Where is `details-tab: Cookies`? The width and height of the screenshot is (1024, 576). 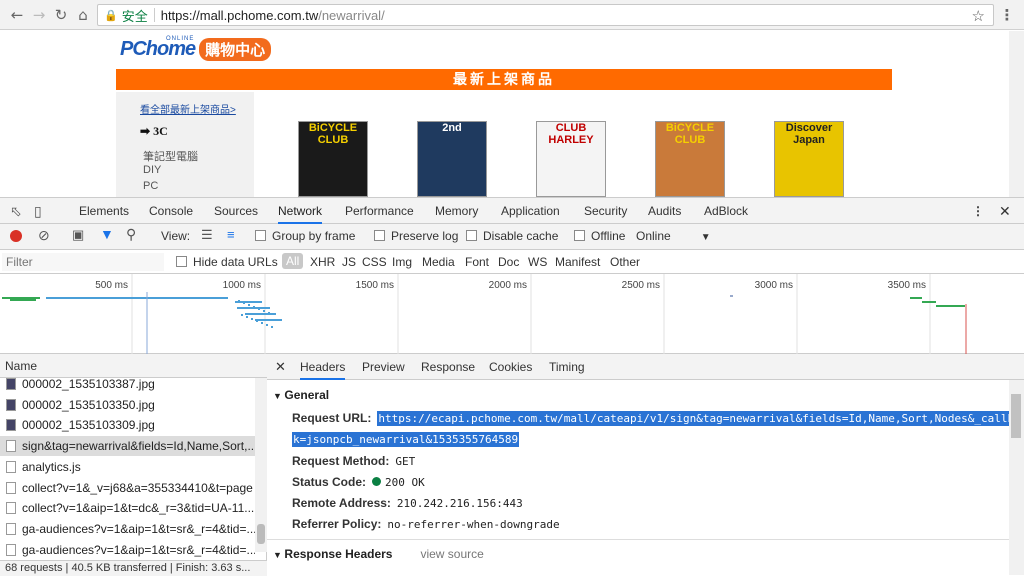 details-tab: Cookies is located at coordinates (510, 367).